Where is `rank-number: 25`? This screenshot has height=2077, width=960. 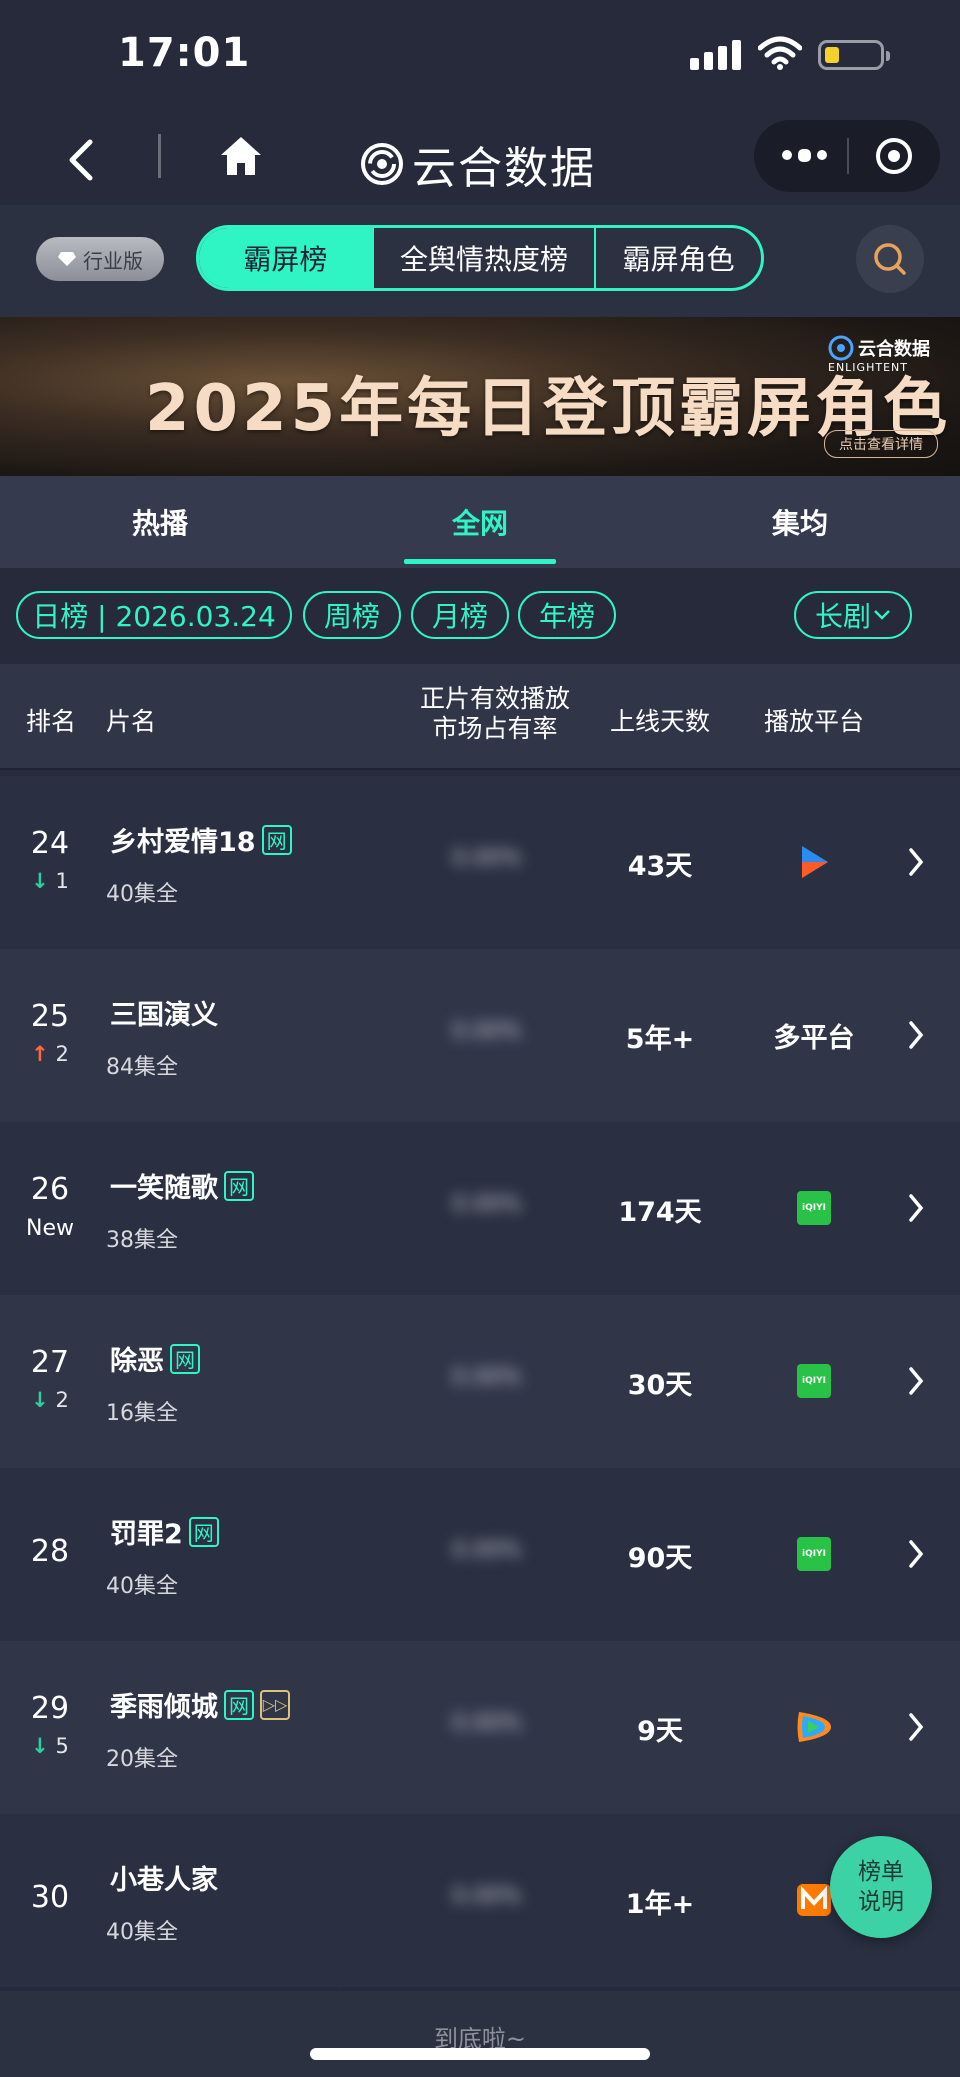
rank-number: 25 is located at coordinates (50, 1016).